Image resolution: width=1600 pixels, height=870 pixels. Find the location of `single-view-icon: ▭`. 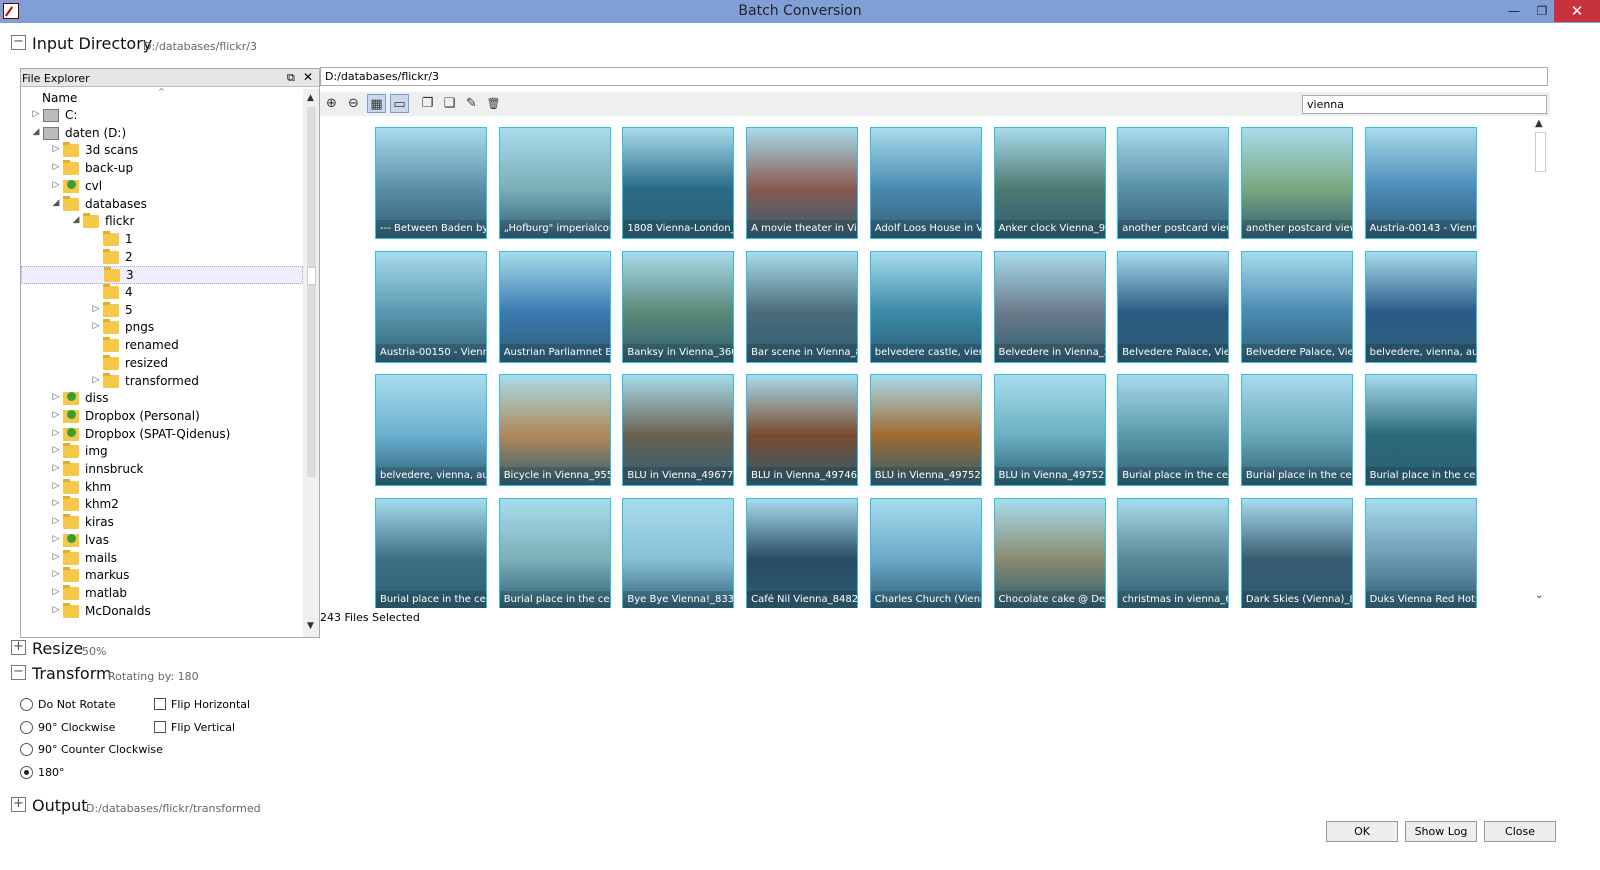

single-view-icon: ▭ is located at coordinates (399, 103).